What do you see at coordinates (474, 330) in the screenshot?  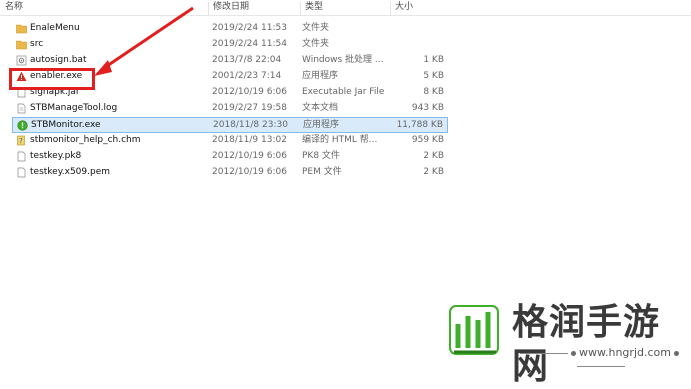 I see `watermark-logo-icon` at bounding box center [474, 330].